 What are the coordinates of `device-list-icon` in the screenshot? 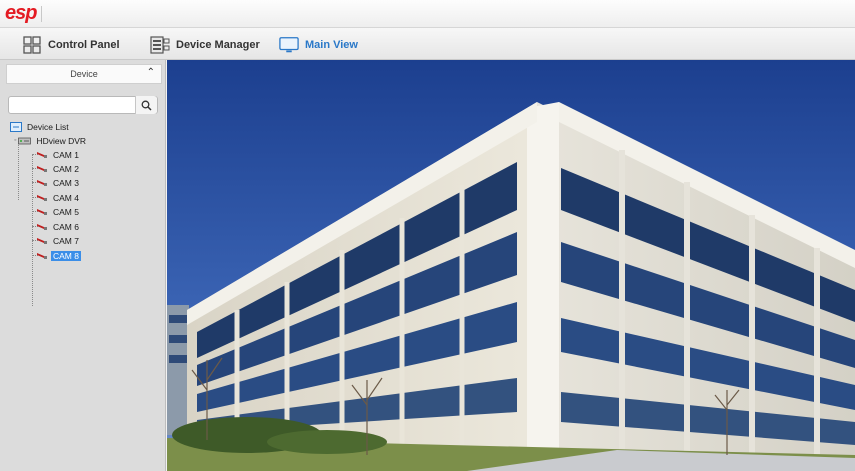 It's located at (16, 126).